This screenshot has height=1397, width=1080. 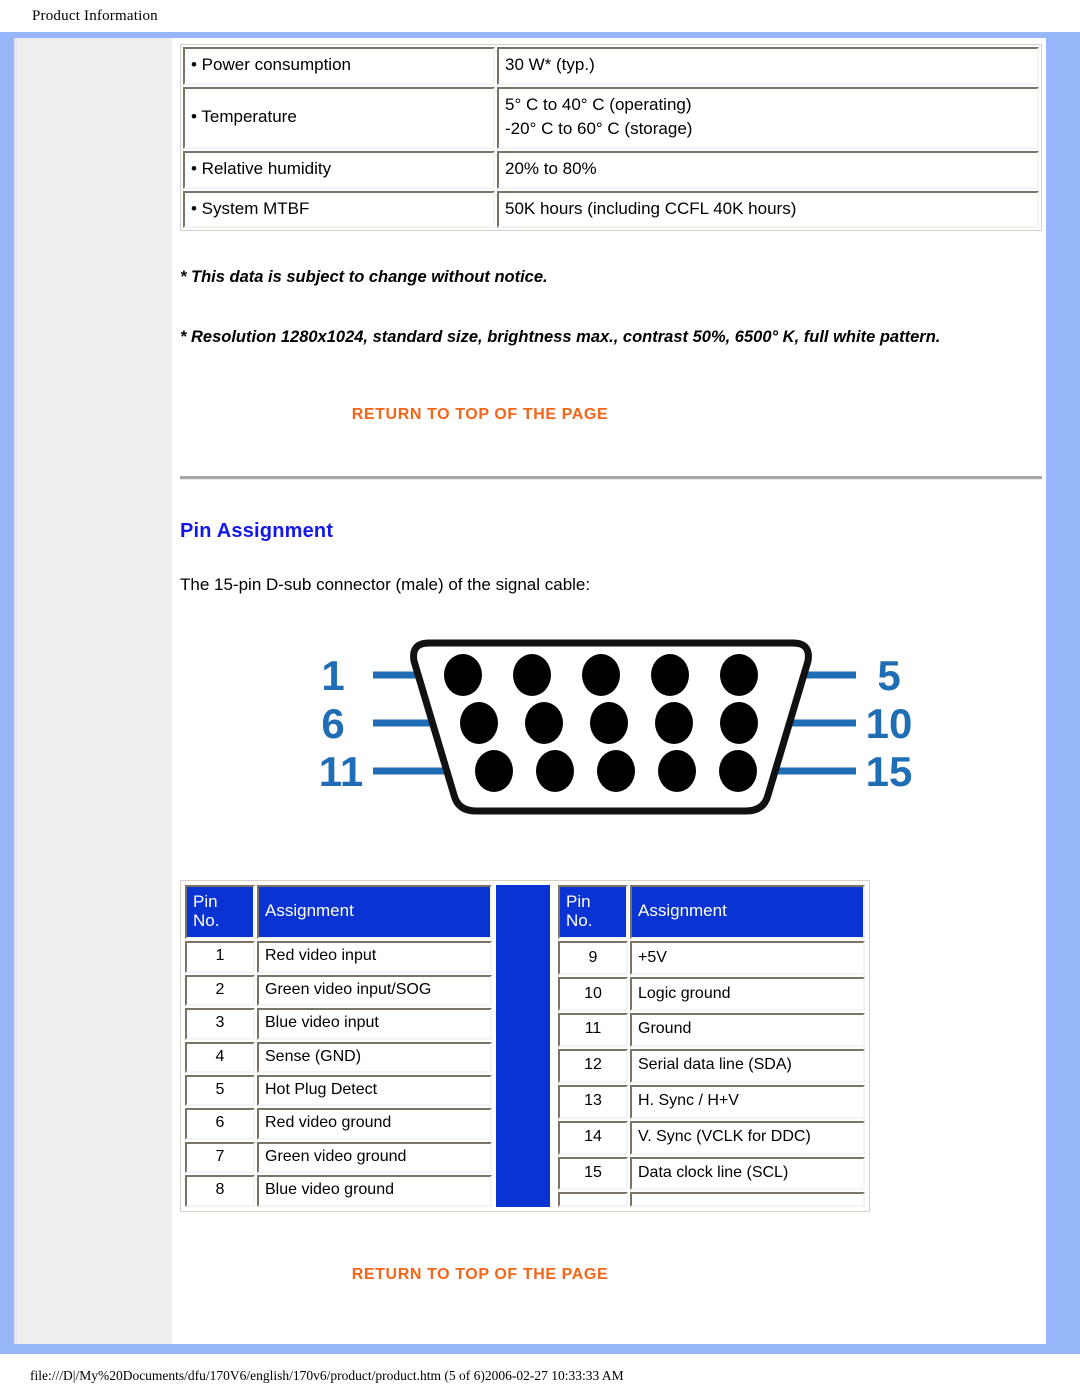 I want to click on pin-table-left-head: Pin No. Assignment, so click(x=338, y=912).